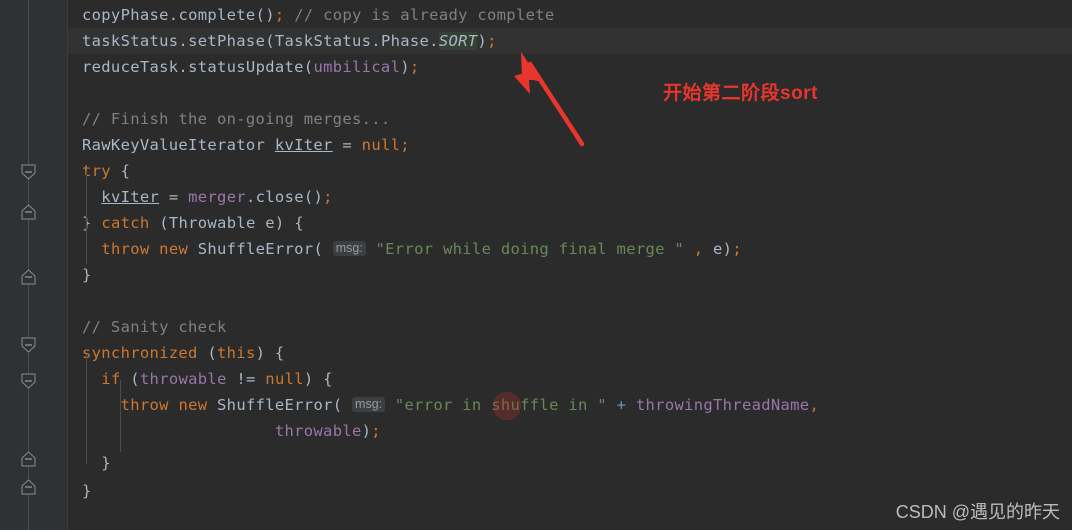 Image resolution: width=1072 pixels, height=530 pixels. What do you see at coordinates (347, 145) in the screenshot?
I see `code-token: =` at bounding box center [347, 145].